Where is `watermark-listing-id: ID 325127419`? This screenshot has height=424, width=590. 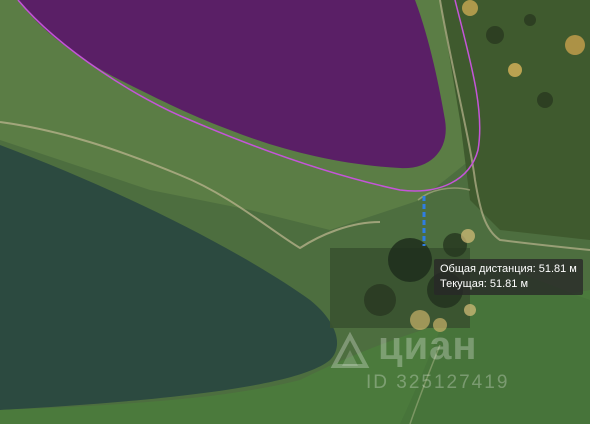
watermark-listing-id: ID 325127419 is located at coordinates (438, 382).